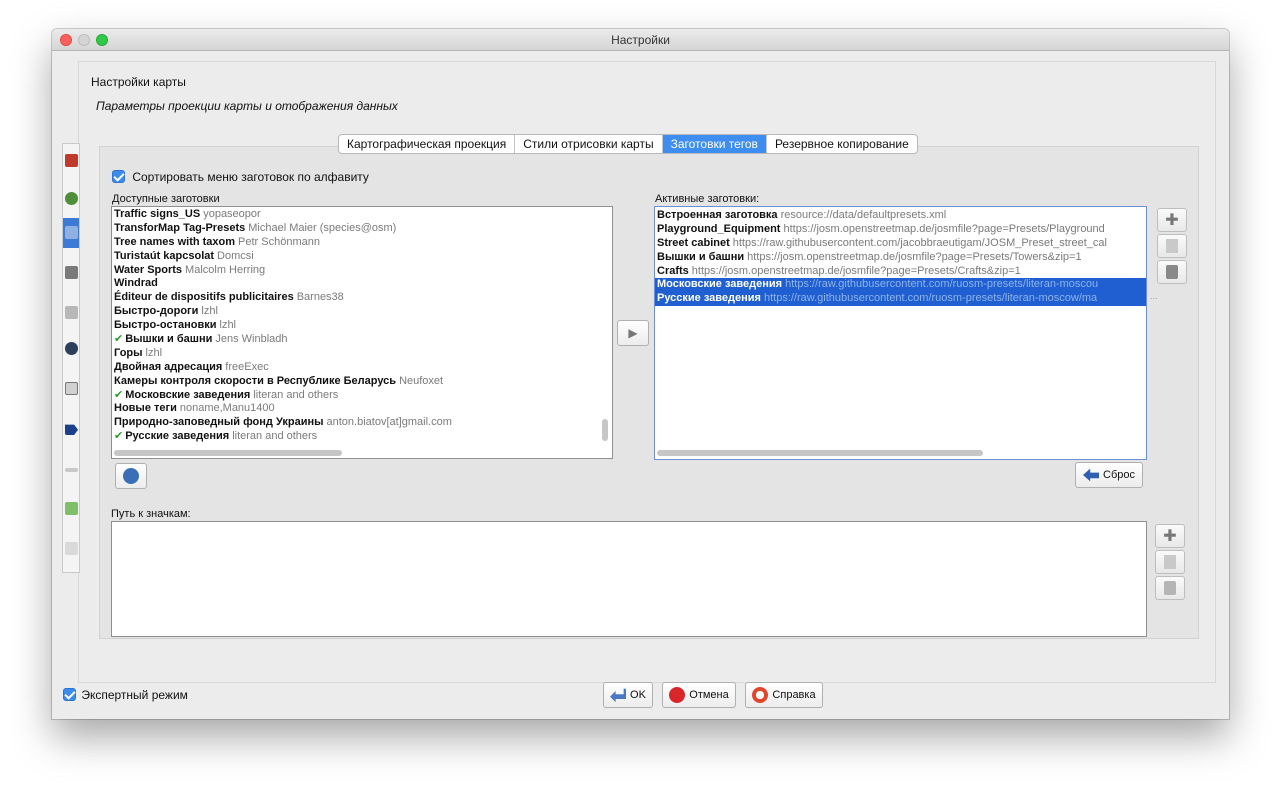 This screenshot has height=794, width=1280. Describe the element at coordinates (119, 394) in the screenshot. I see `active-checkmark-icon: ✔` at that location.